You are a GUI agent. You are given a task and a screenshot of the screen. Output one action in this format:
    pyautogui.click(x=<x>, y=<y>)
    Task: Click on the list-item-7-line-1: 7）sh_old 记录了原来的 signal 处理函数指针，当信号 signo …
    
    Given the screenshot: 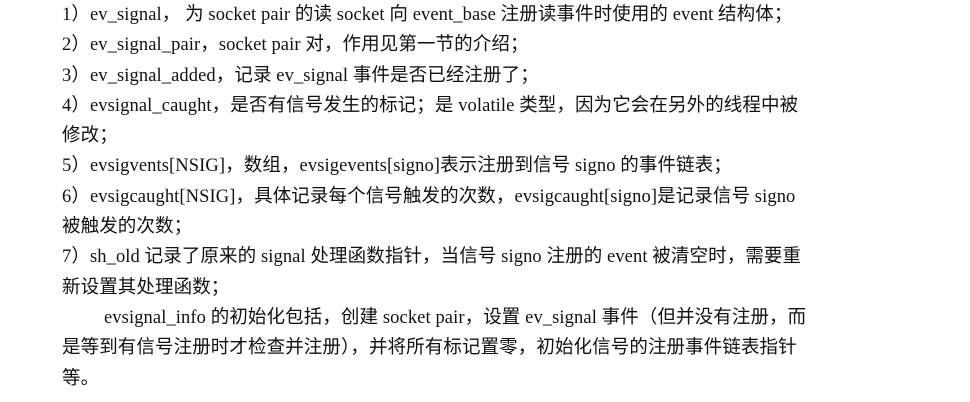 What is the action you would take?
    pyautogui.click(x=432, y=257)
    